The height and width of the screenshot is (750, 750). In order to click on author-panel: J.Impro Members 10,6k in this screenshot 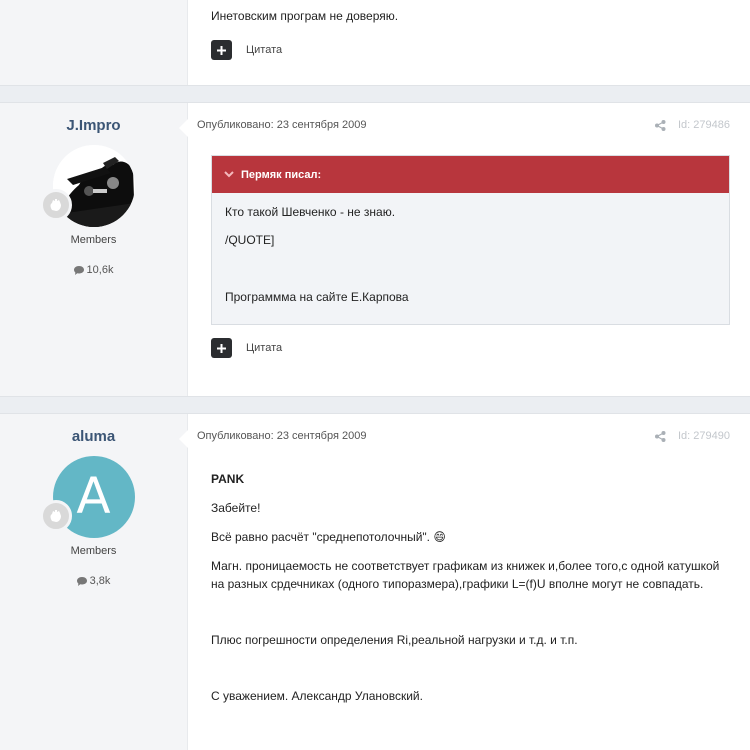, I will do `click(94, 249)`.